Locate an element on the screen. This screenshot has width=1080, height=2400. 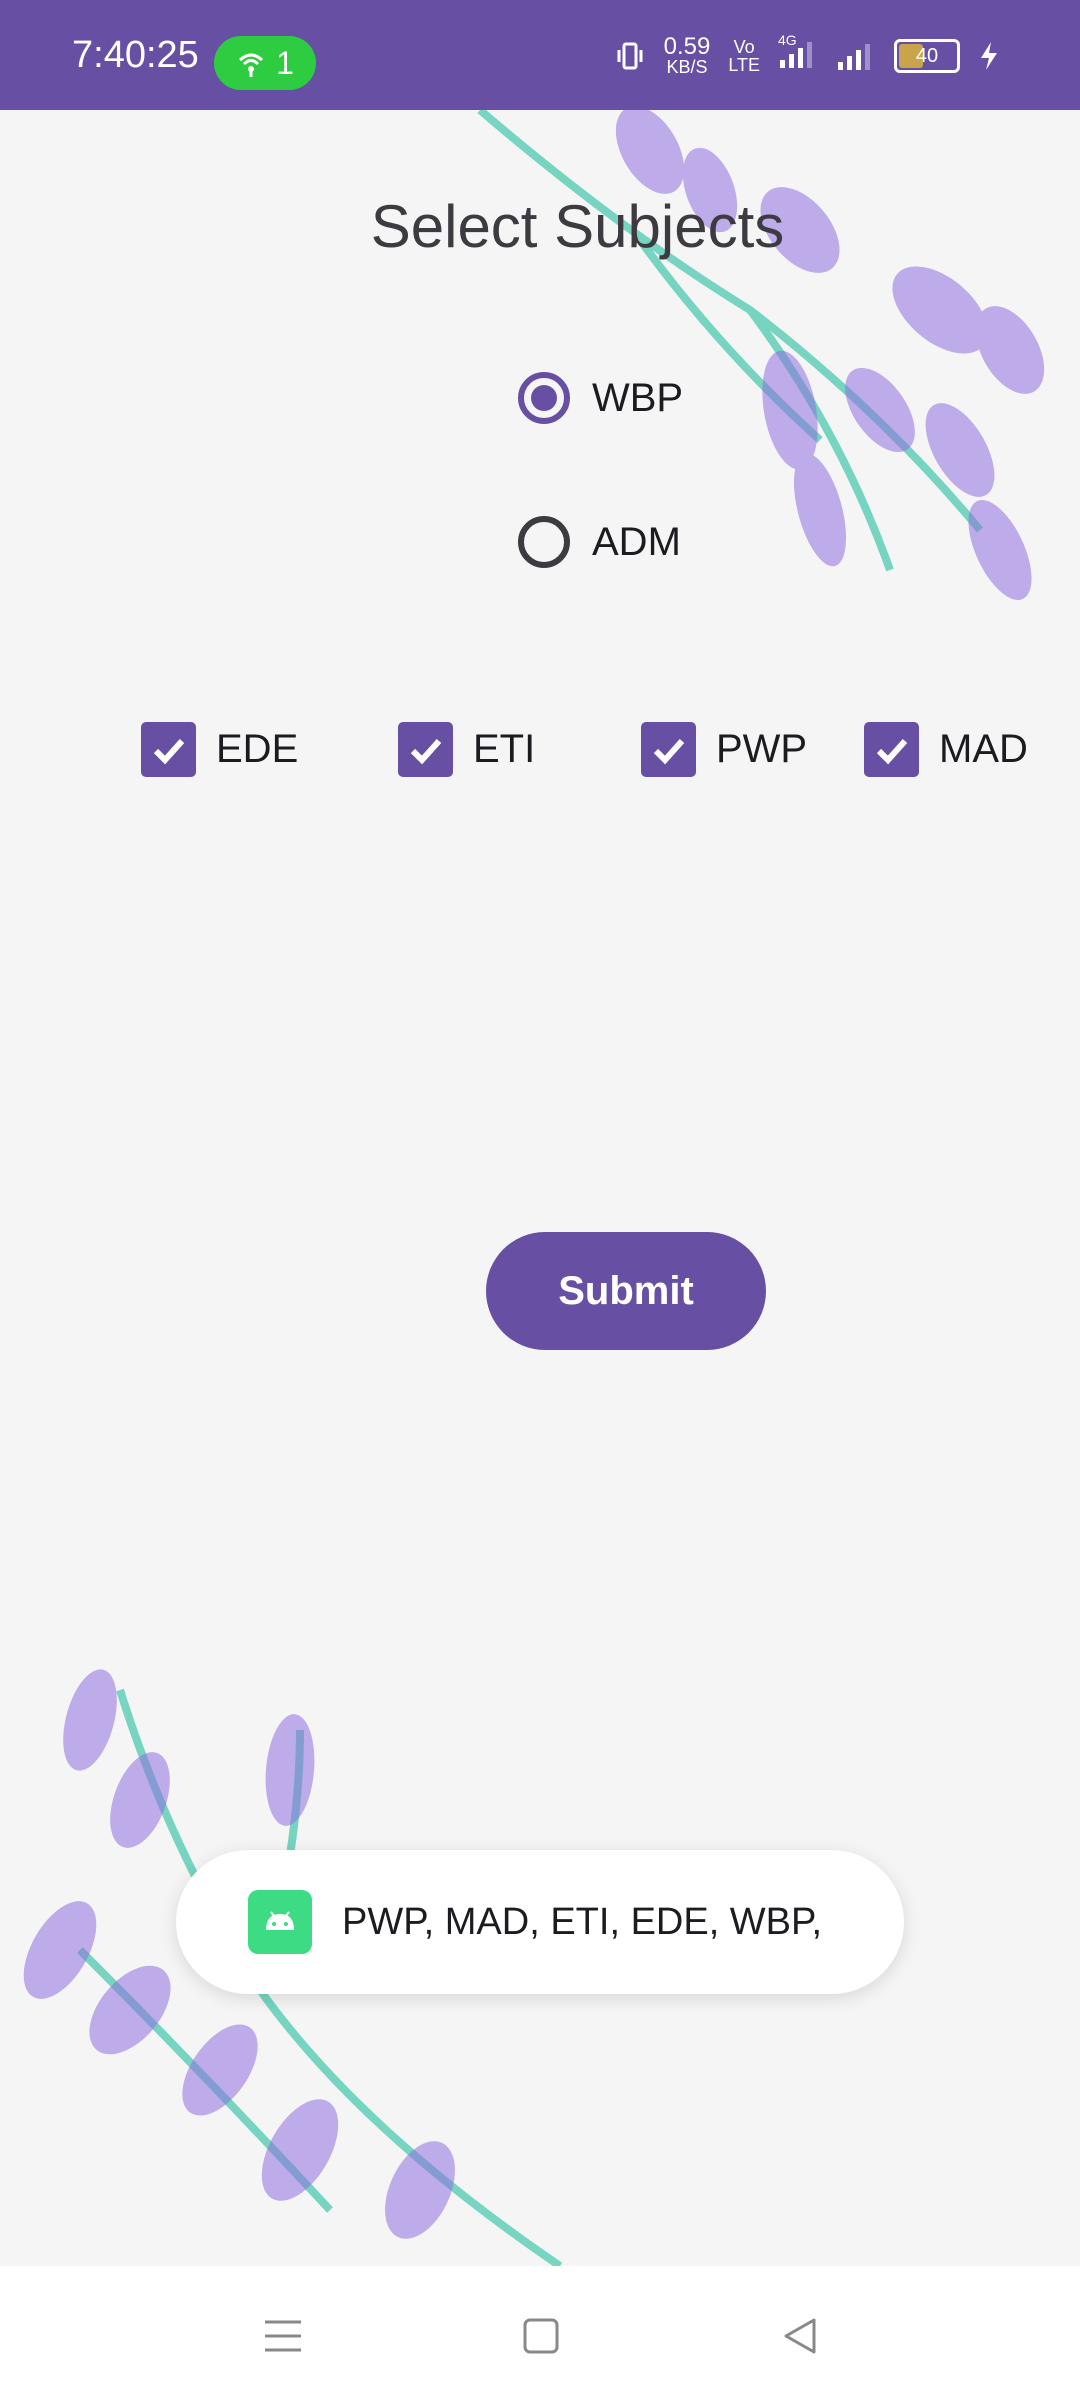
submit-button: Submit is located at coordinates (626, 1291).